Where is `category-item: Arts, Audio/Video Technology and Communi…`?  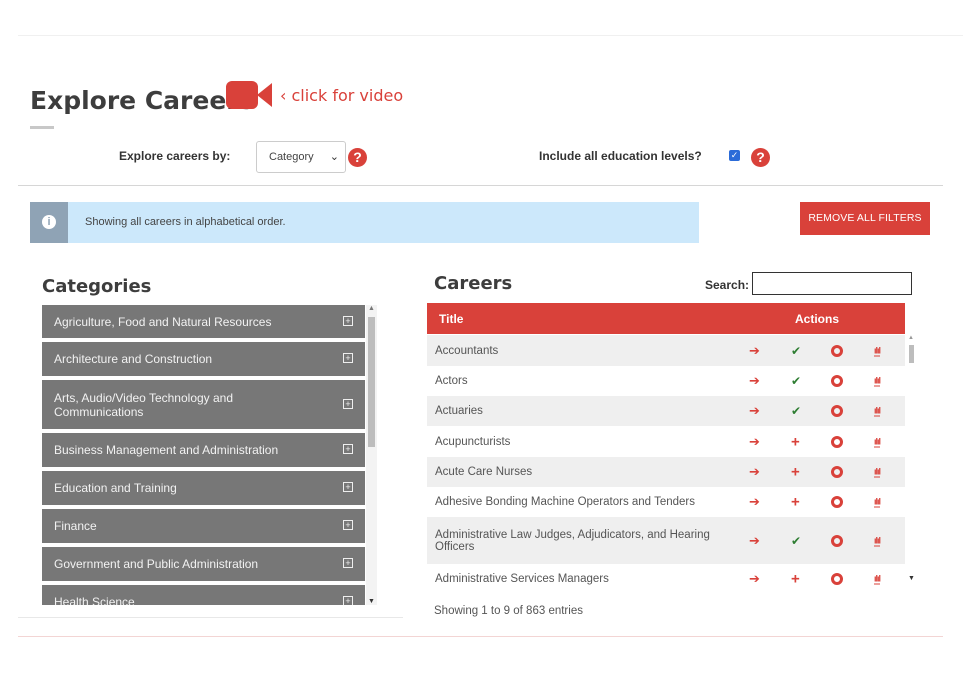 category-item: Arts, Audio/Video Technology and Communi… is located at coordinates (203, 404).